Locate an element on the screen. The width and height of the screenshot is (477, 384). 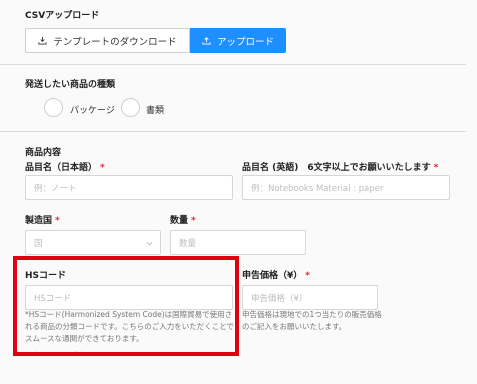
declared-value-hint: 申告価格は現地での1つ当たりの販売価格のご記入をお願いいたします。 is located at coordinates (312, 320).